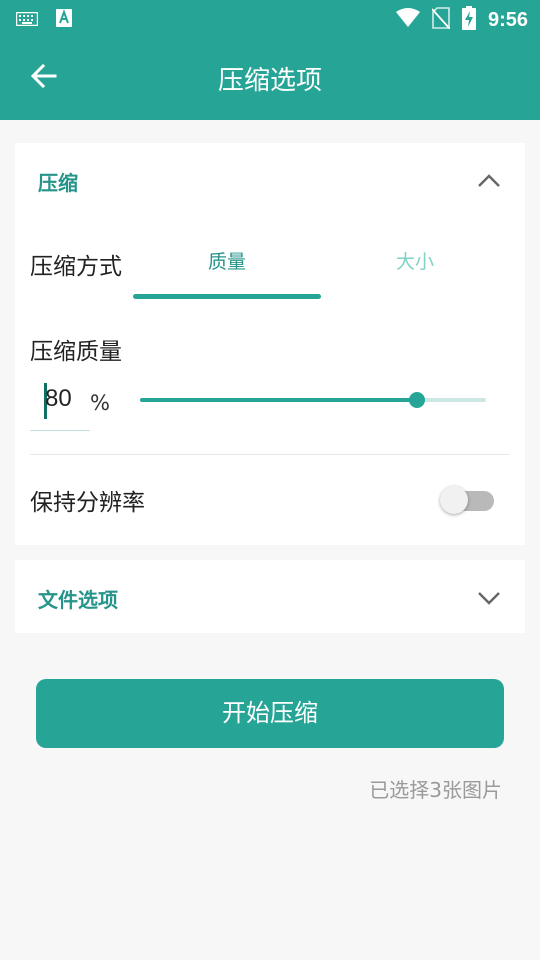 The image size is (540, 960). I want to click on tab-indicator, so click(227, 296).